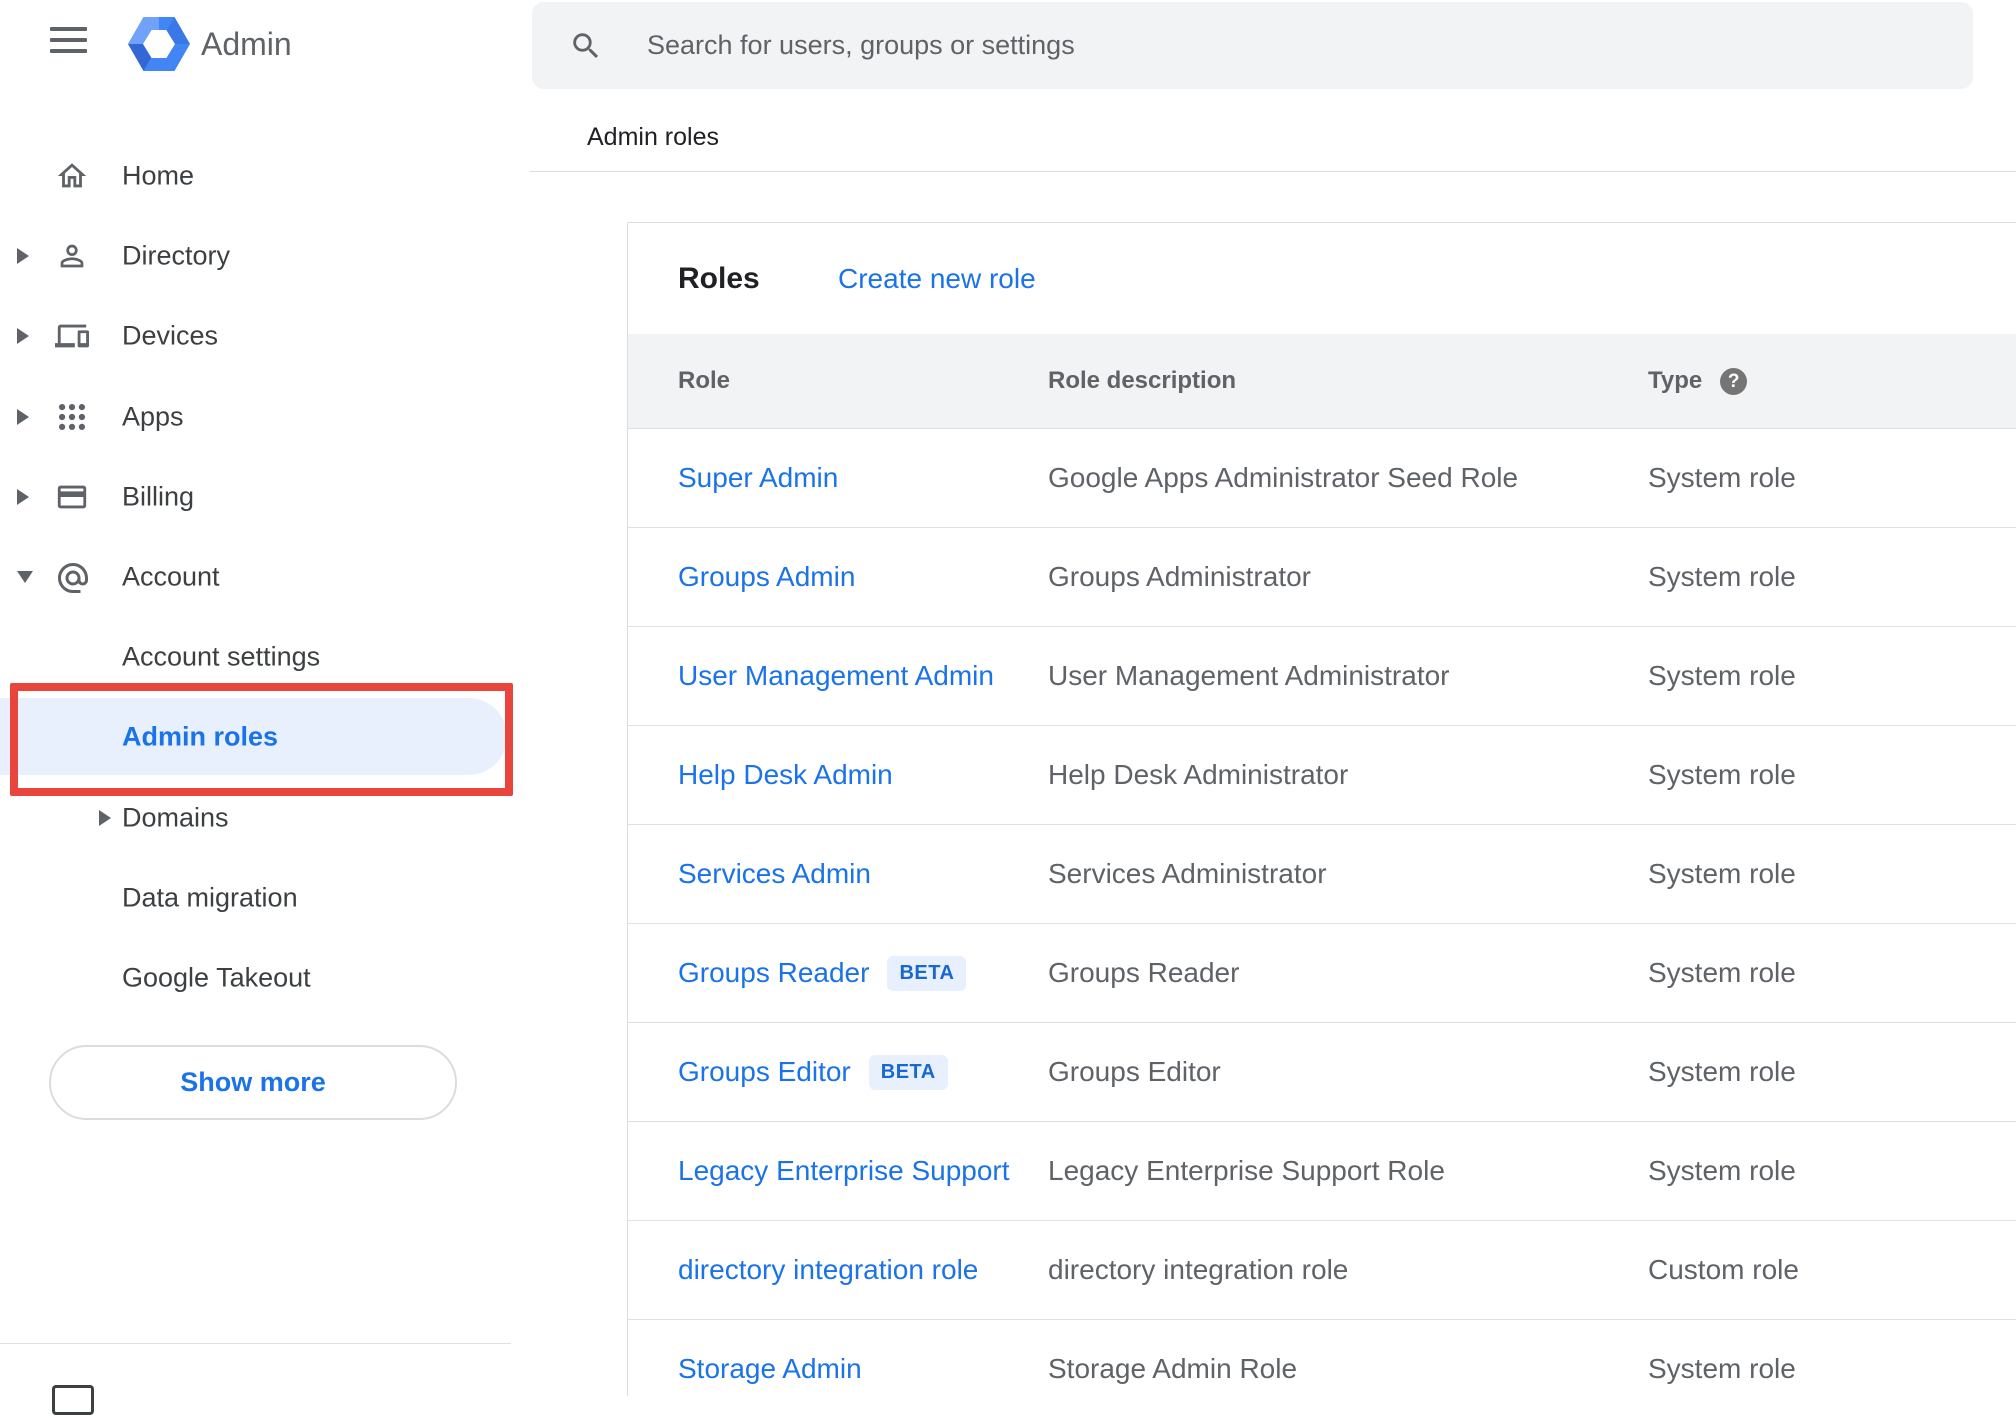 The height and width of the screenshot is (1415, 2016). I want to click on breadcrumb: Admin roles, so click(653, 137).